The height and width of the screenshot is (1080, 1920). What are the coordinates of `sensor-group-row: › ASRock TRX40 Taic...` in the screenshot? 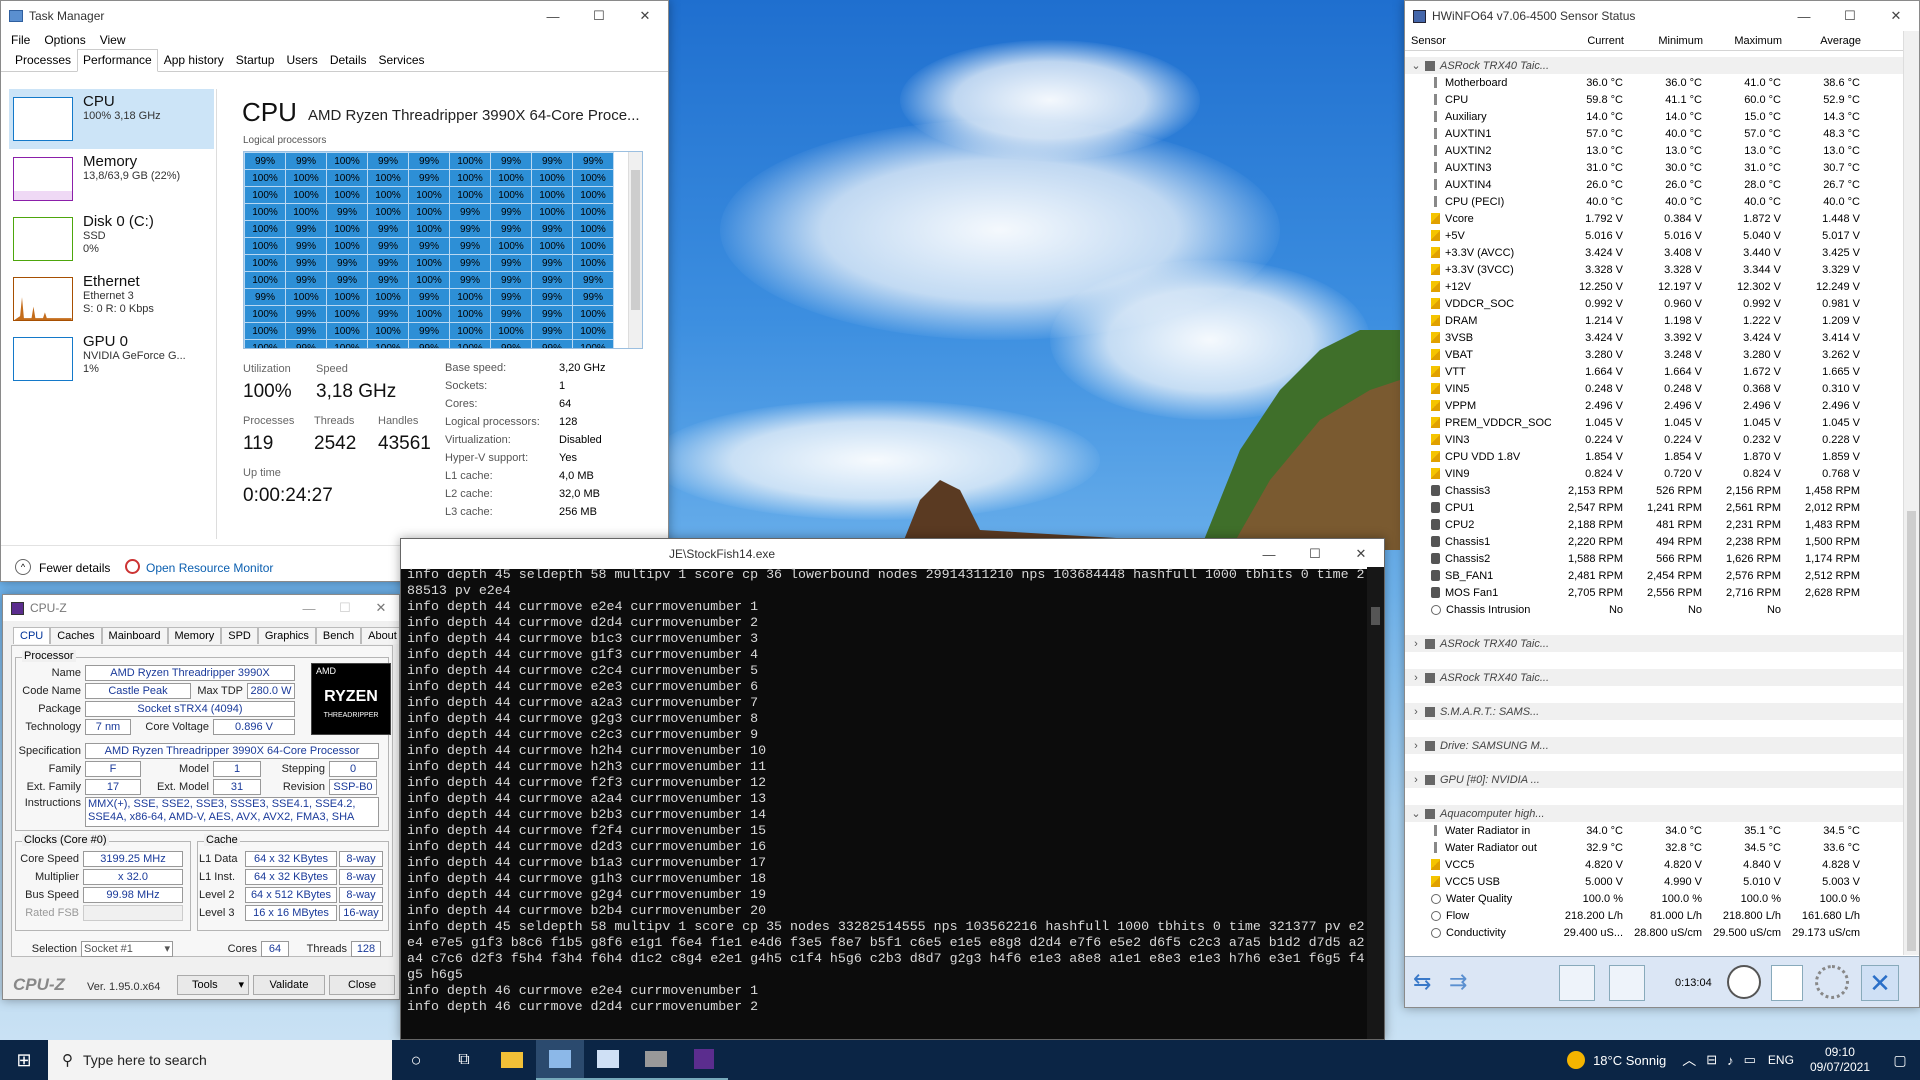 It's located at (1654, 677).